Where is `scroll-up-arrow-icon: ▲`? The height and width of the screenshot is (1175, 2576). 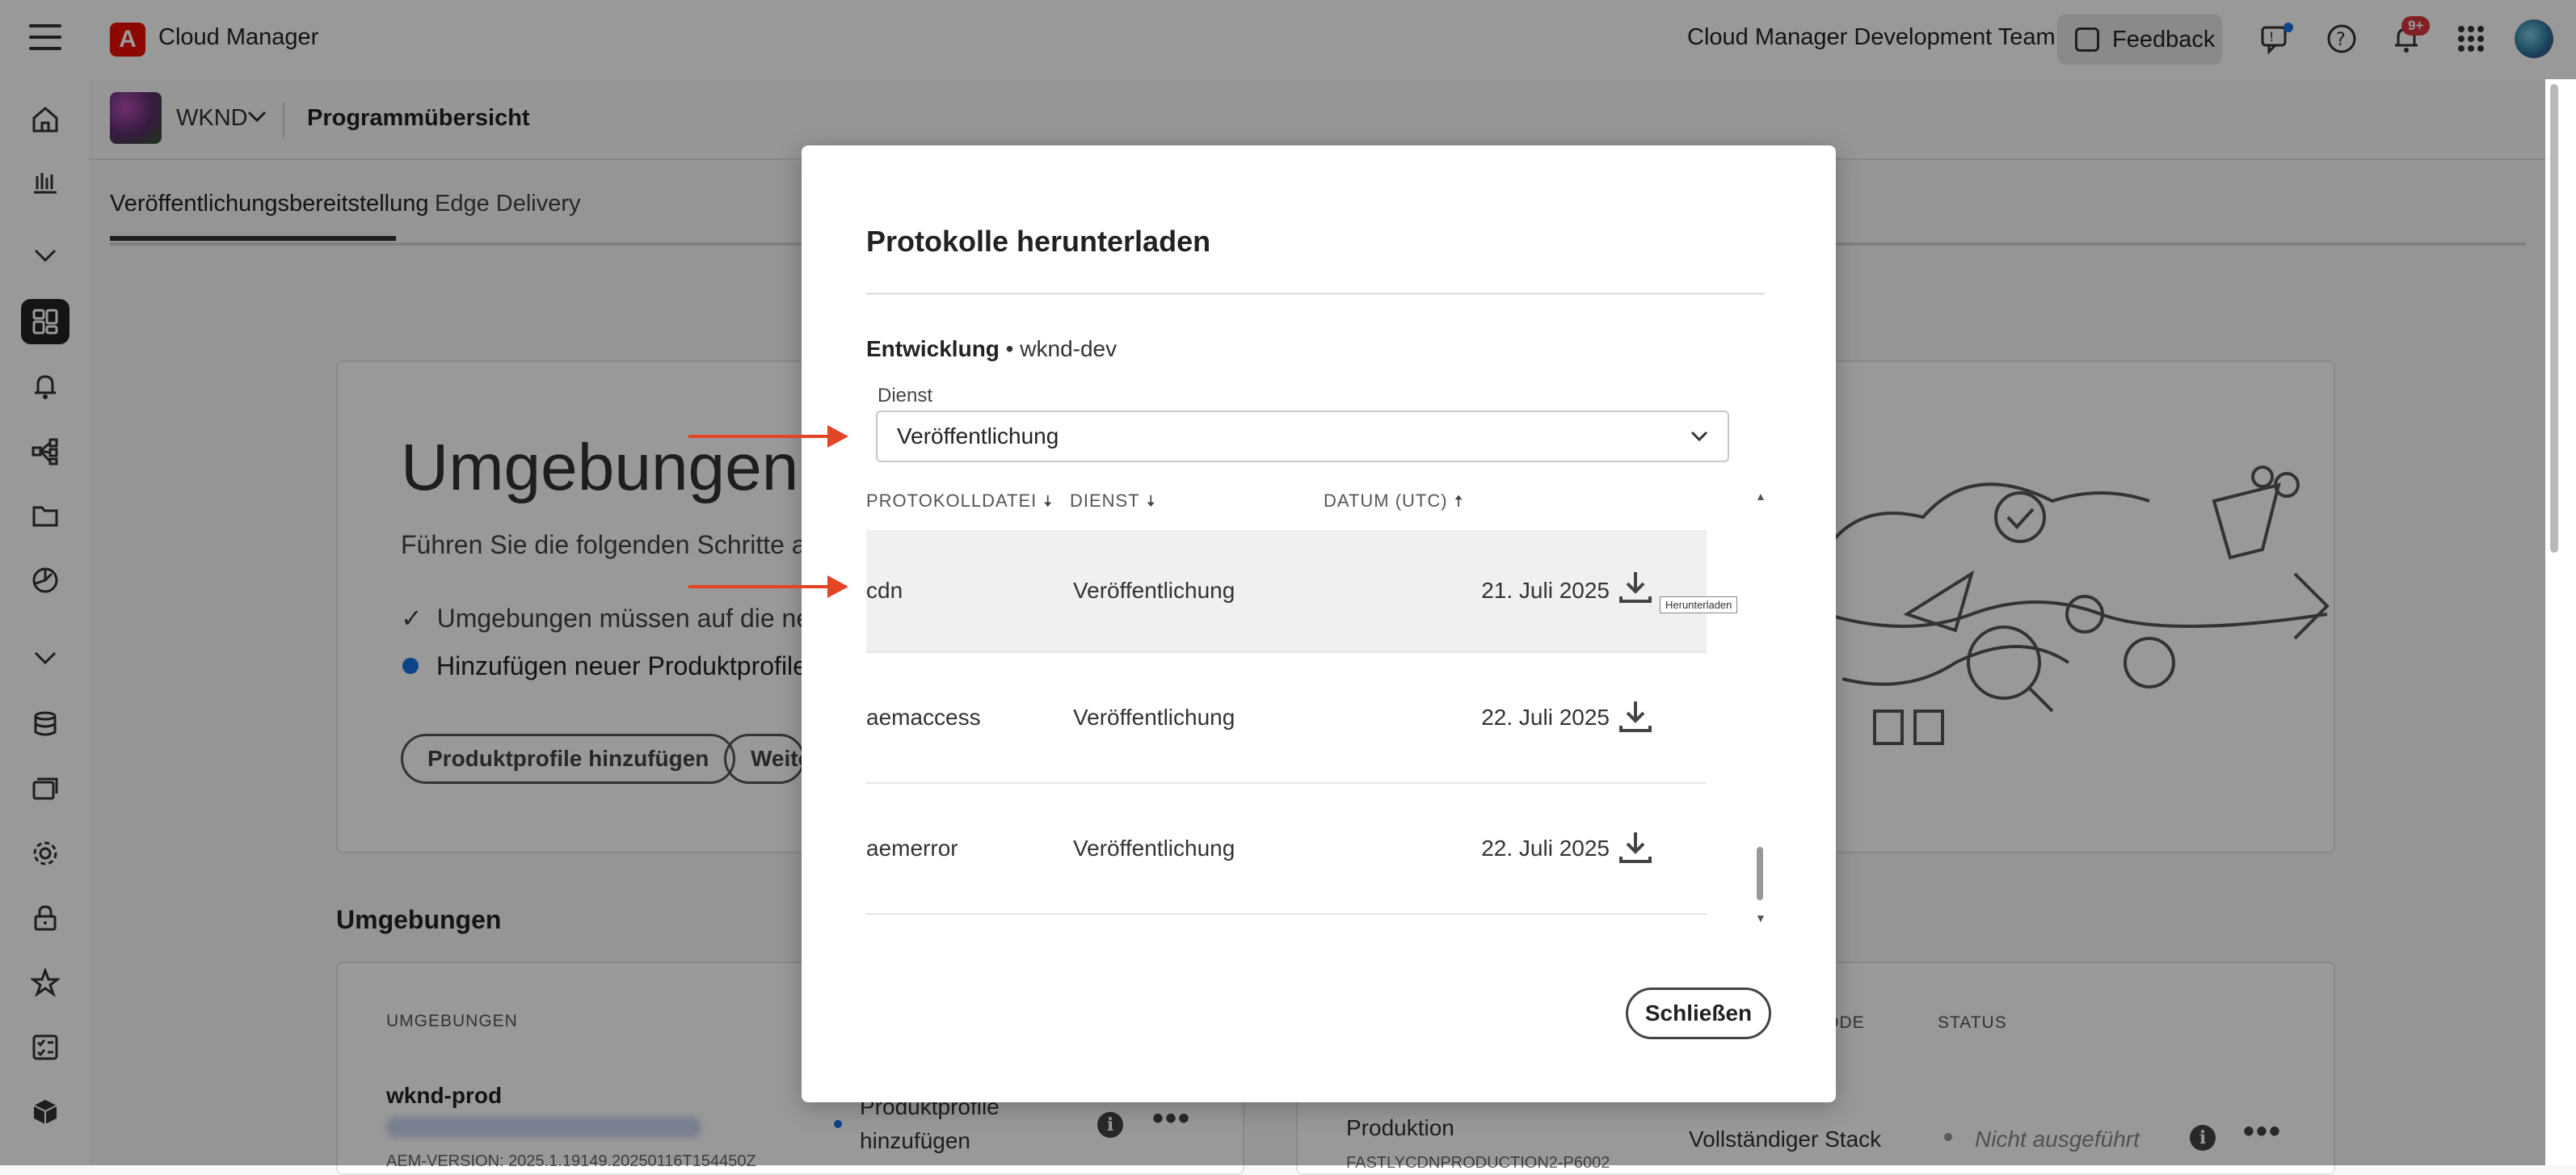 scroll-up-arrow-icon: ▲ is located at coordinates (1760, 496).